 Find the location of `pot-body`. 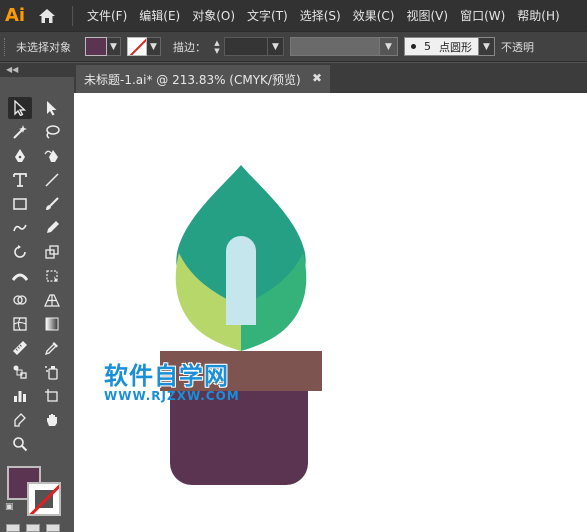

pot-body is located at coordinates (239, 437).